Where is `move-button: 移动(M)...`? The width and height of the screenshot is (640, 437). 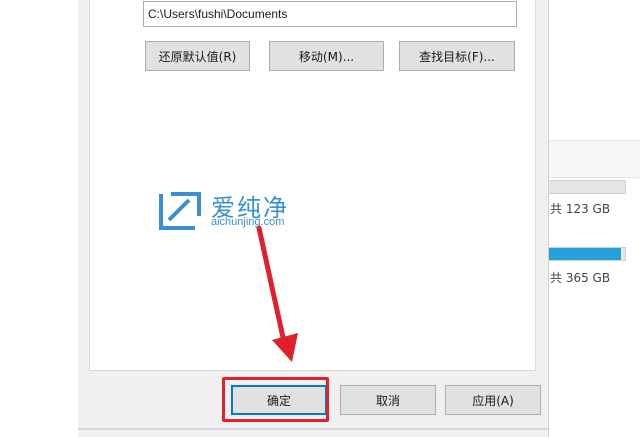
move-button: 移动(M)... is located at coordinates (326, 56).